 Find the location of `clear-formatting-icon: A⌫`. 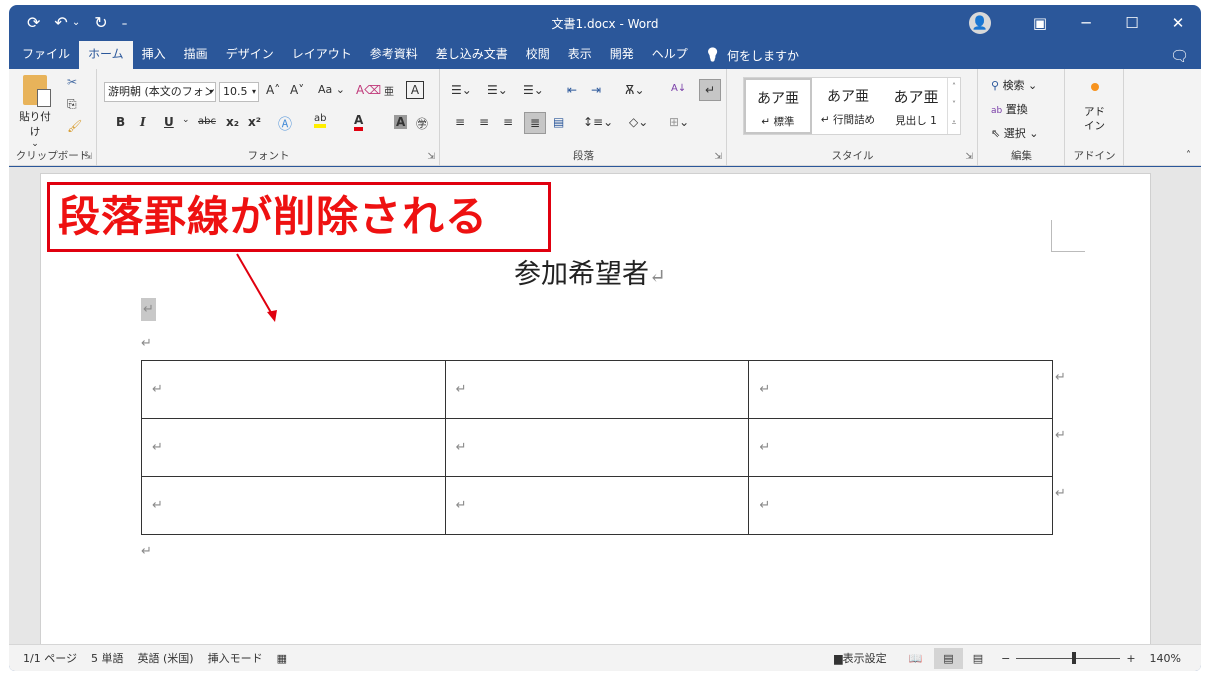

clear-formatting-icon: A⌫ is located at coordinates (368, 90).